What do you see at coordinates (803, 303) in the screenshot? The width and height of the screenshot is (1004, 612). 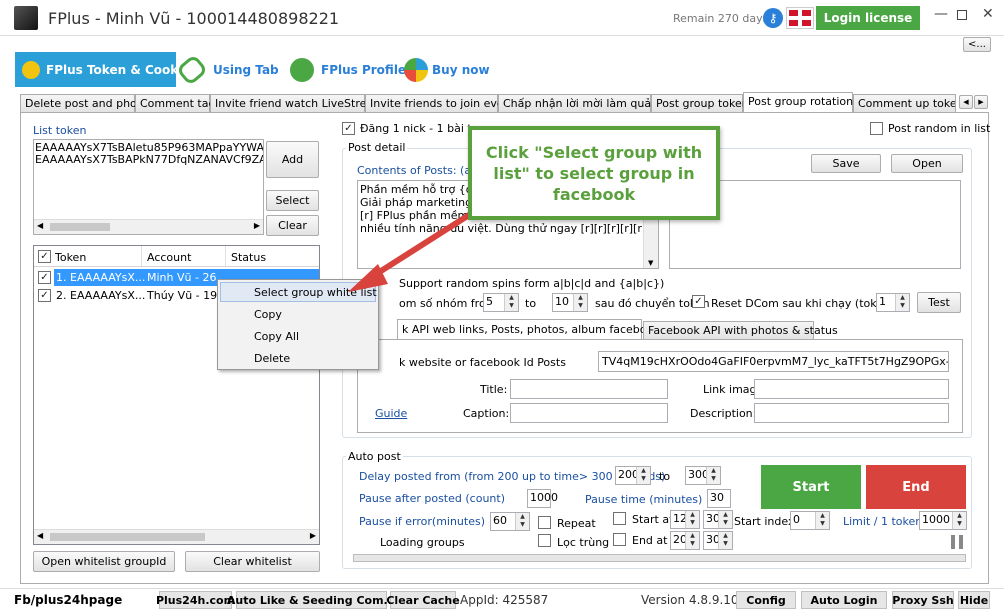 I see `reset-label: Reset DCom sau khi chạy (token)` at bounding box center [803, 303].